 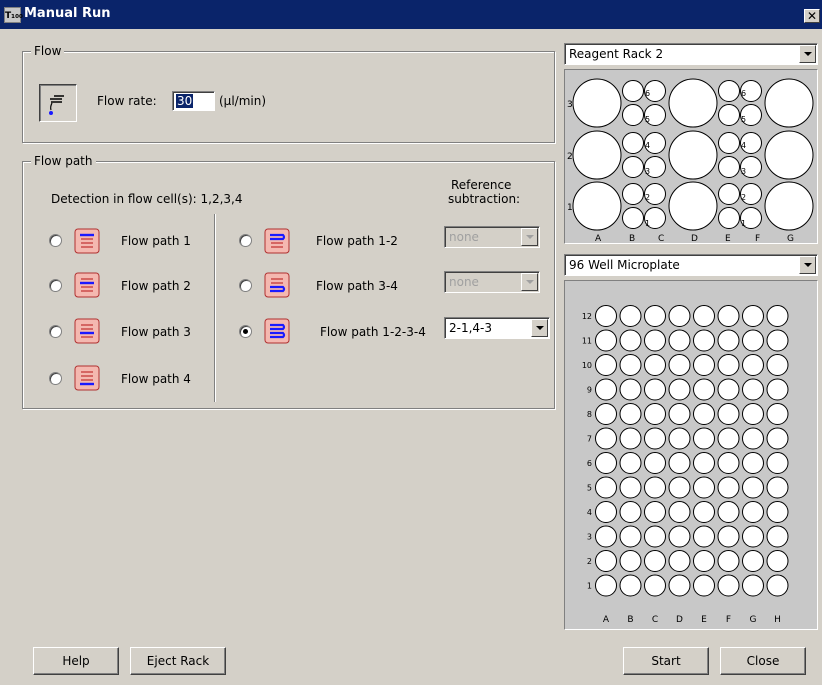 I want to click on reference-select-3-4: none, so click(x=492, y=282).